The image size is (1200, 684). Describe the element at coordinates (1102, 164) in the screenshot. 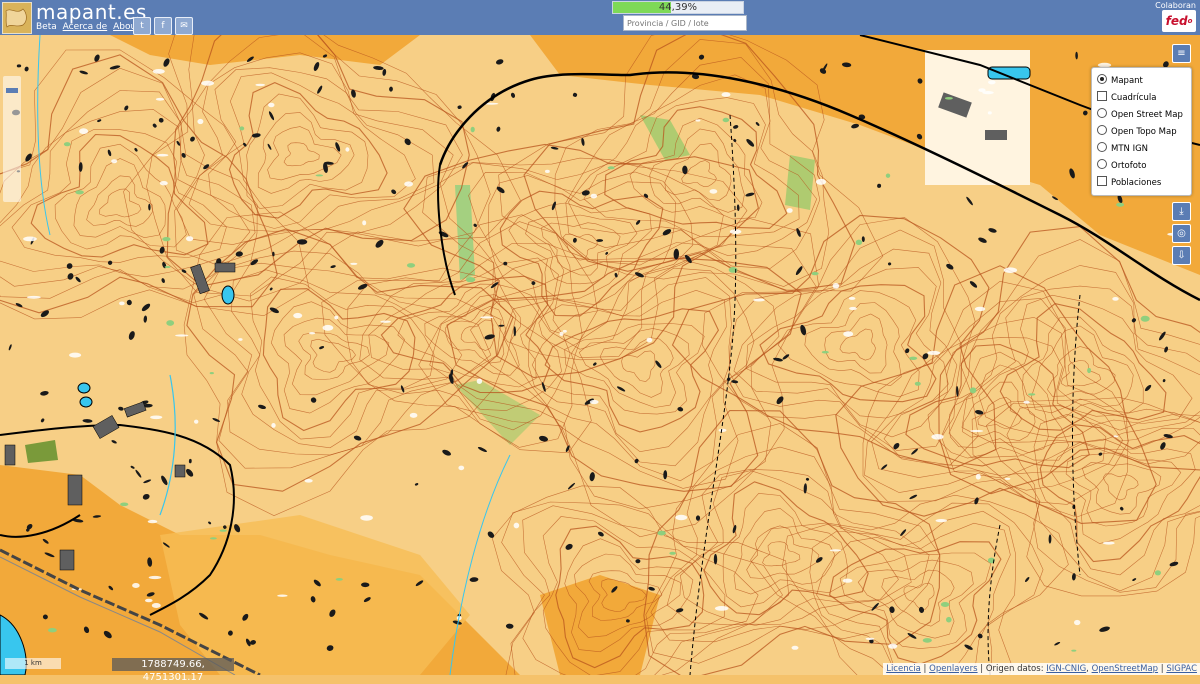

I see `radio-ortofoto` at that location.